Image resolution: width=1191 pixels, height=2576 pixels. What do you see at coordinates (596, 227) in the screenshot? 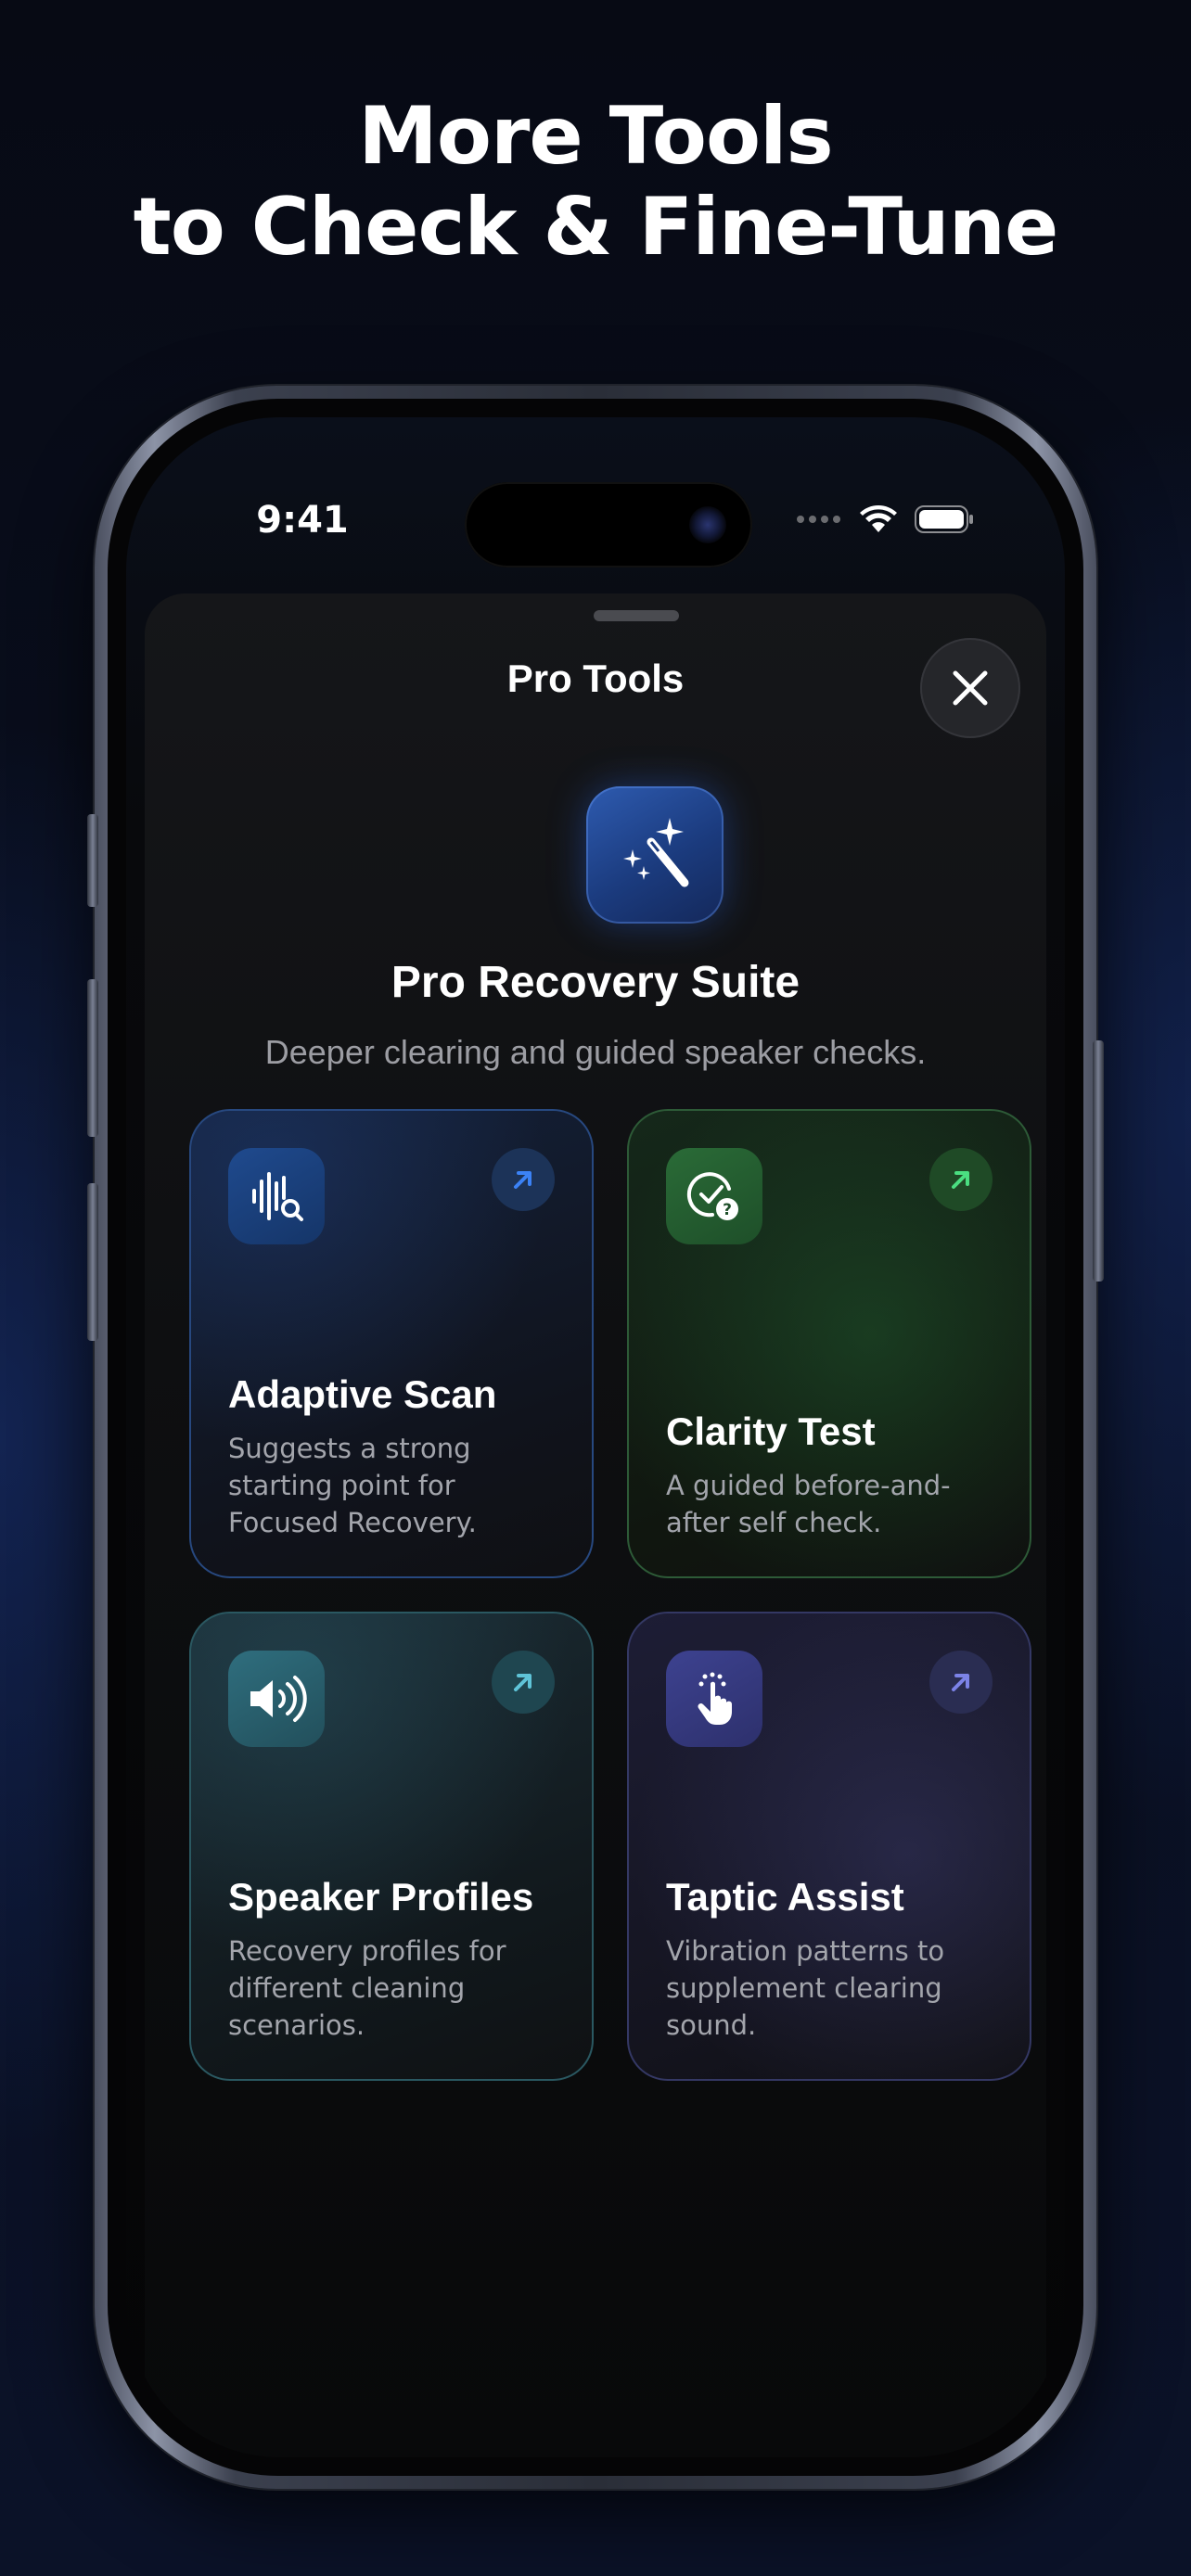
I see `headline-line-2: to Check & Fine-Tune` at bounding box center [596, 227].